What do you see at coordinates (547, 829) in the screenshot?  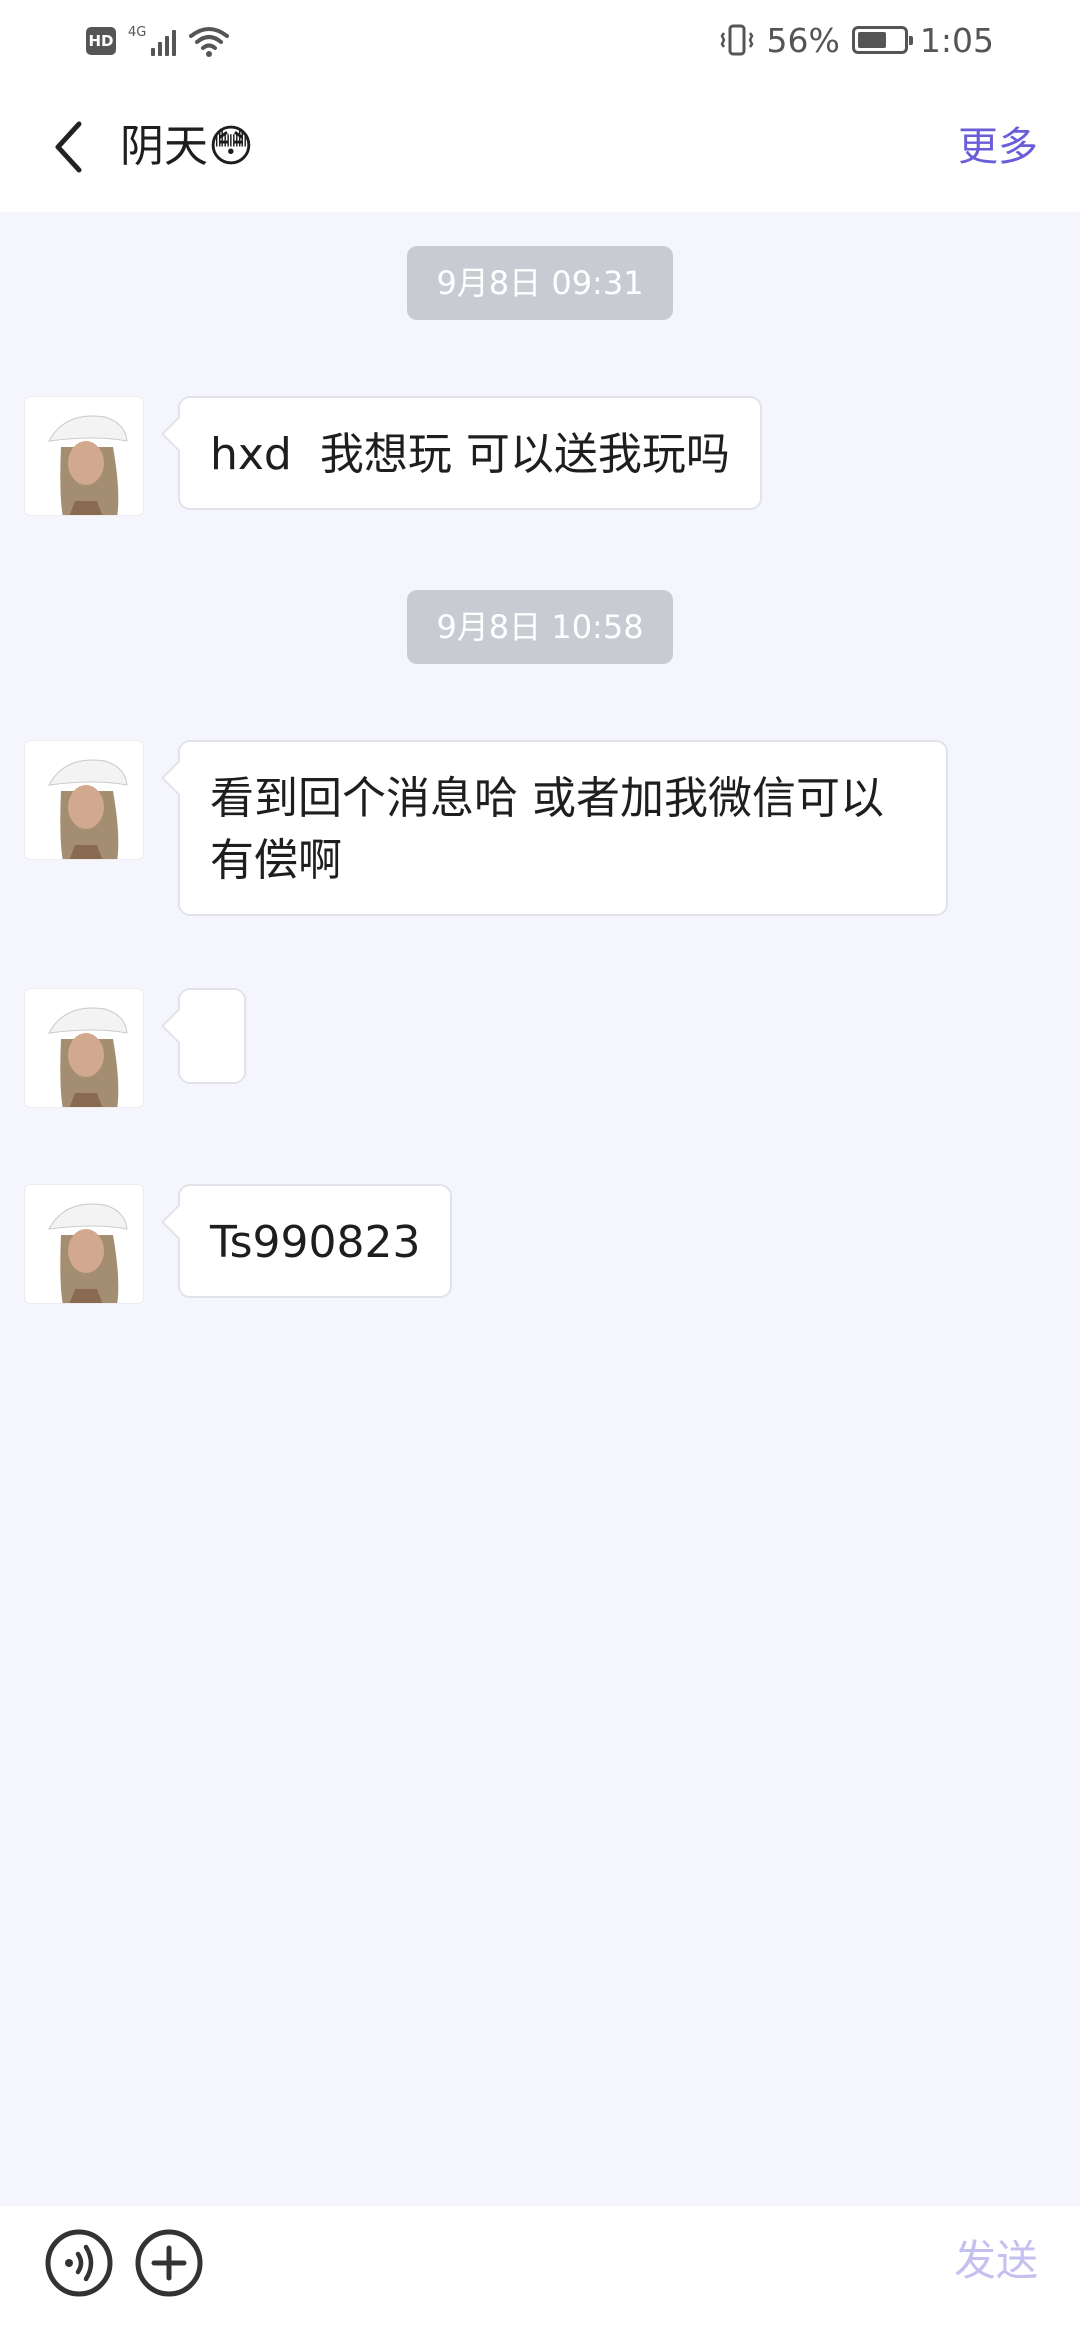 I see `message-text: 看到回个消息哈 或者加我微信可以有偿啊` at bounding box center [547, 829].